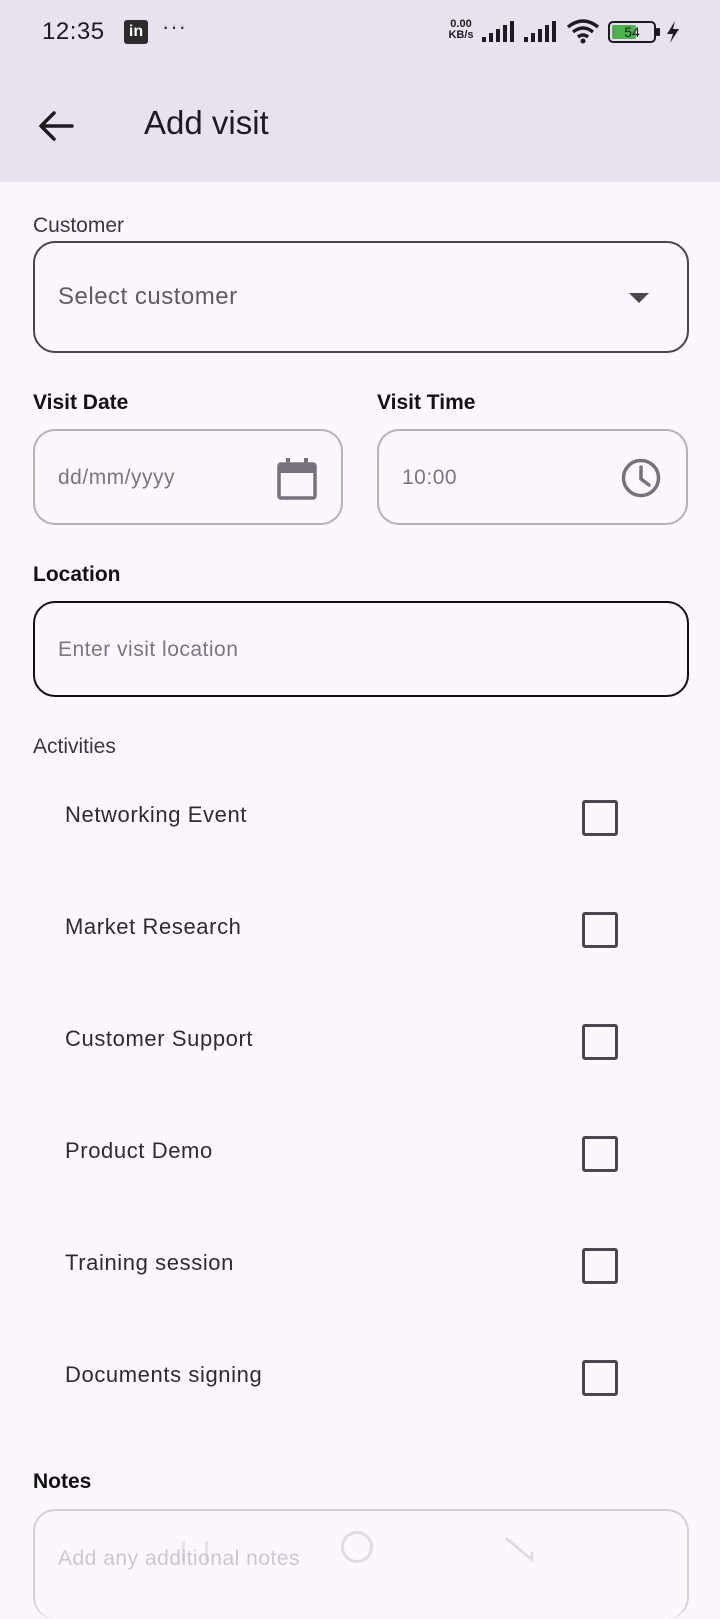 The height and width of the screenshot is (1619, 720). Describe the element at coordinates (159, 1038) in the screenshot. I see `activity-label: Customer Support` at that location.